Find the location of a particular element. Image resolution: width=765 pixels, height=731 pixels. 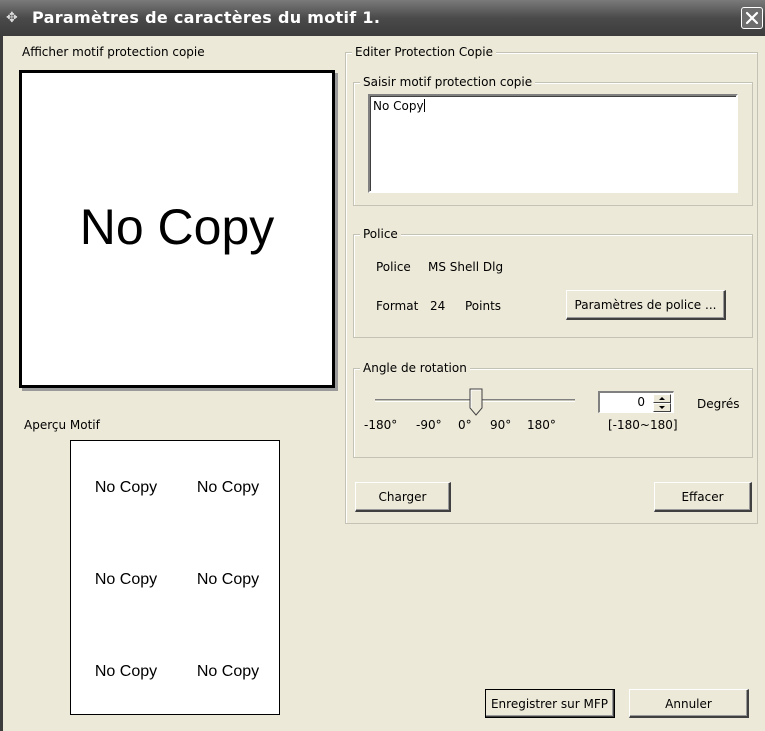

slider-tick-label: -180° is located at coordinates (381, 425).